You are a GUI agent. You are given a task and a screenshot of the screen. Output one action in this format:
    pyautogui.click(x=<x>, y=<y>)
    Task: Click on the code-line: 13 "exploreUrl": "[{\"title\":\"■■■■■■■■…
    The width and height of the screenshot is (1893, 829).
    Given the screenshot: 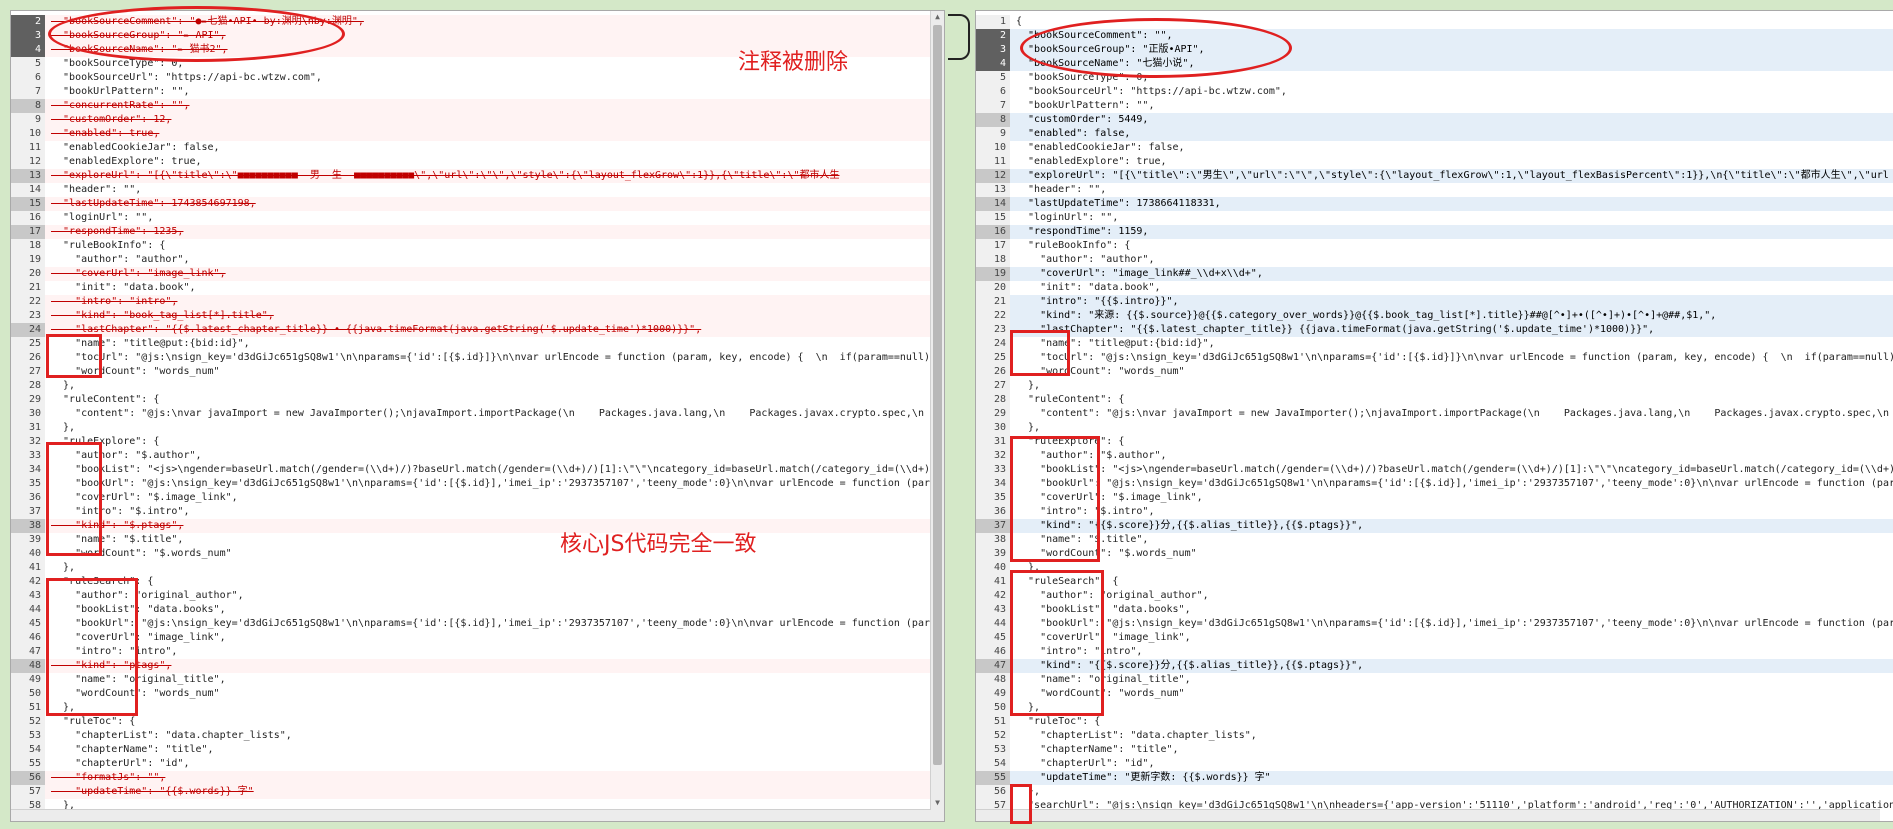 What is the action you would take?
    pyautogui.click(x=477, y=176)
    